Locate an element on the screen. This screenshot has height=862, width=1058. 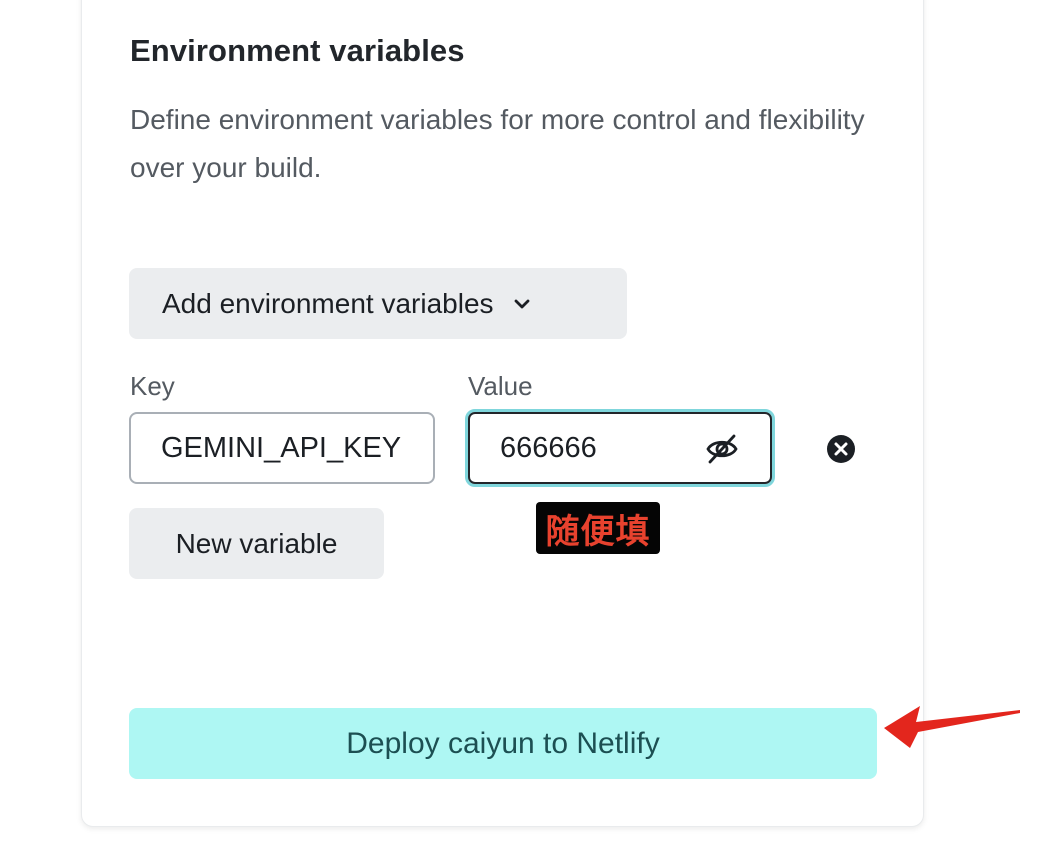
close-circle-icon is located at coordinates (841, 449).